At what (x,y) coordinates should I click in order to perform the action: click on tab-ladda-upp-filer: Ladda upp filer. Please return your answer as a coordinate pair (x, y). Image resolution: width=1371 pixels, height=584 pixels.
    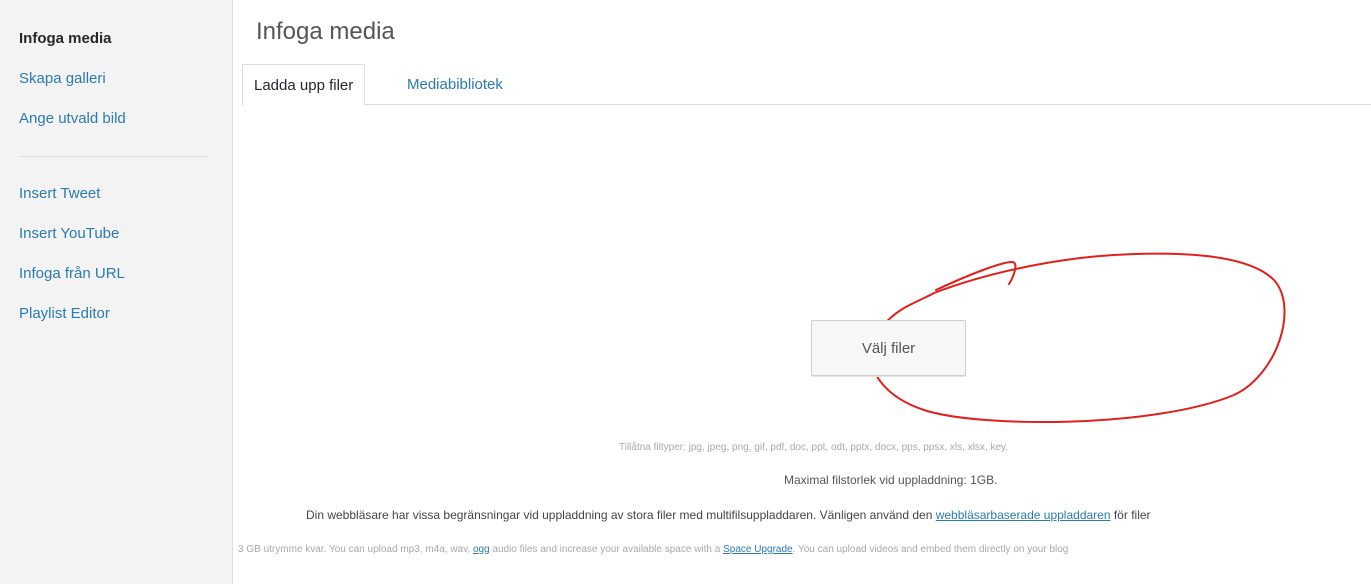
    Looking at the image, I should click on (304, 85).